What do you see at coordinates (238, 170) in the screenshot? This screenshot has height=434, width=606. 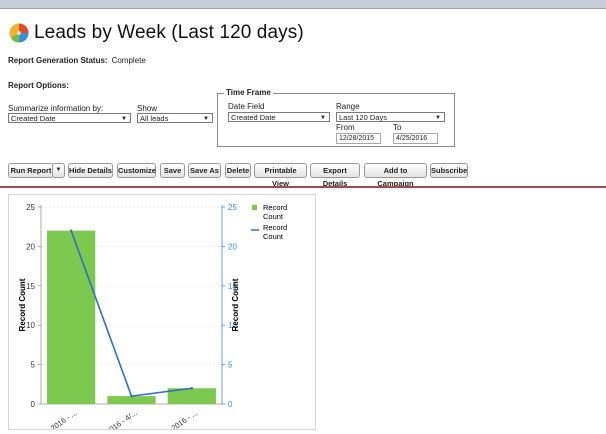 I see `delete-button: Delete` at bounding box center [238, 170].